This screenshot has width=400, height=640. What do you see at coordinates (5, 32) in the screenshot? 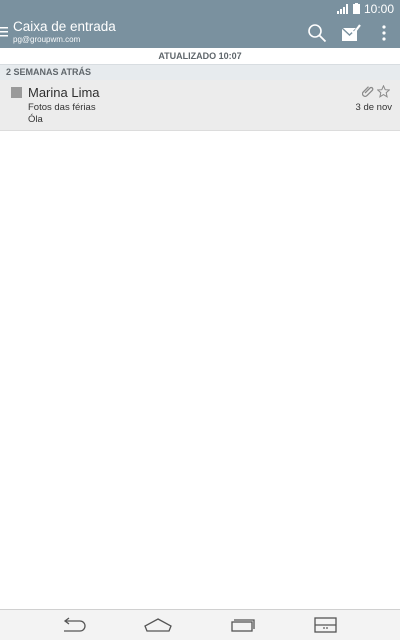
I see `menu-icon` at bounding box center [5, 32].